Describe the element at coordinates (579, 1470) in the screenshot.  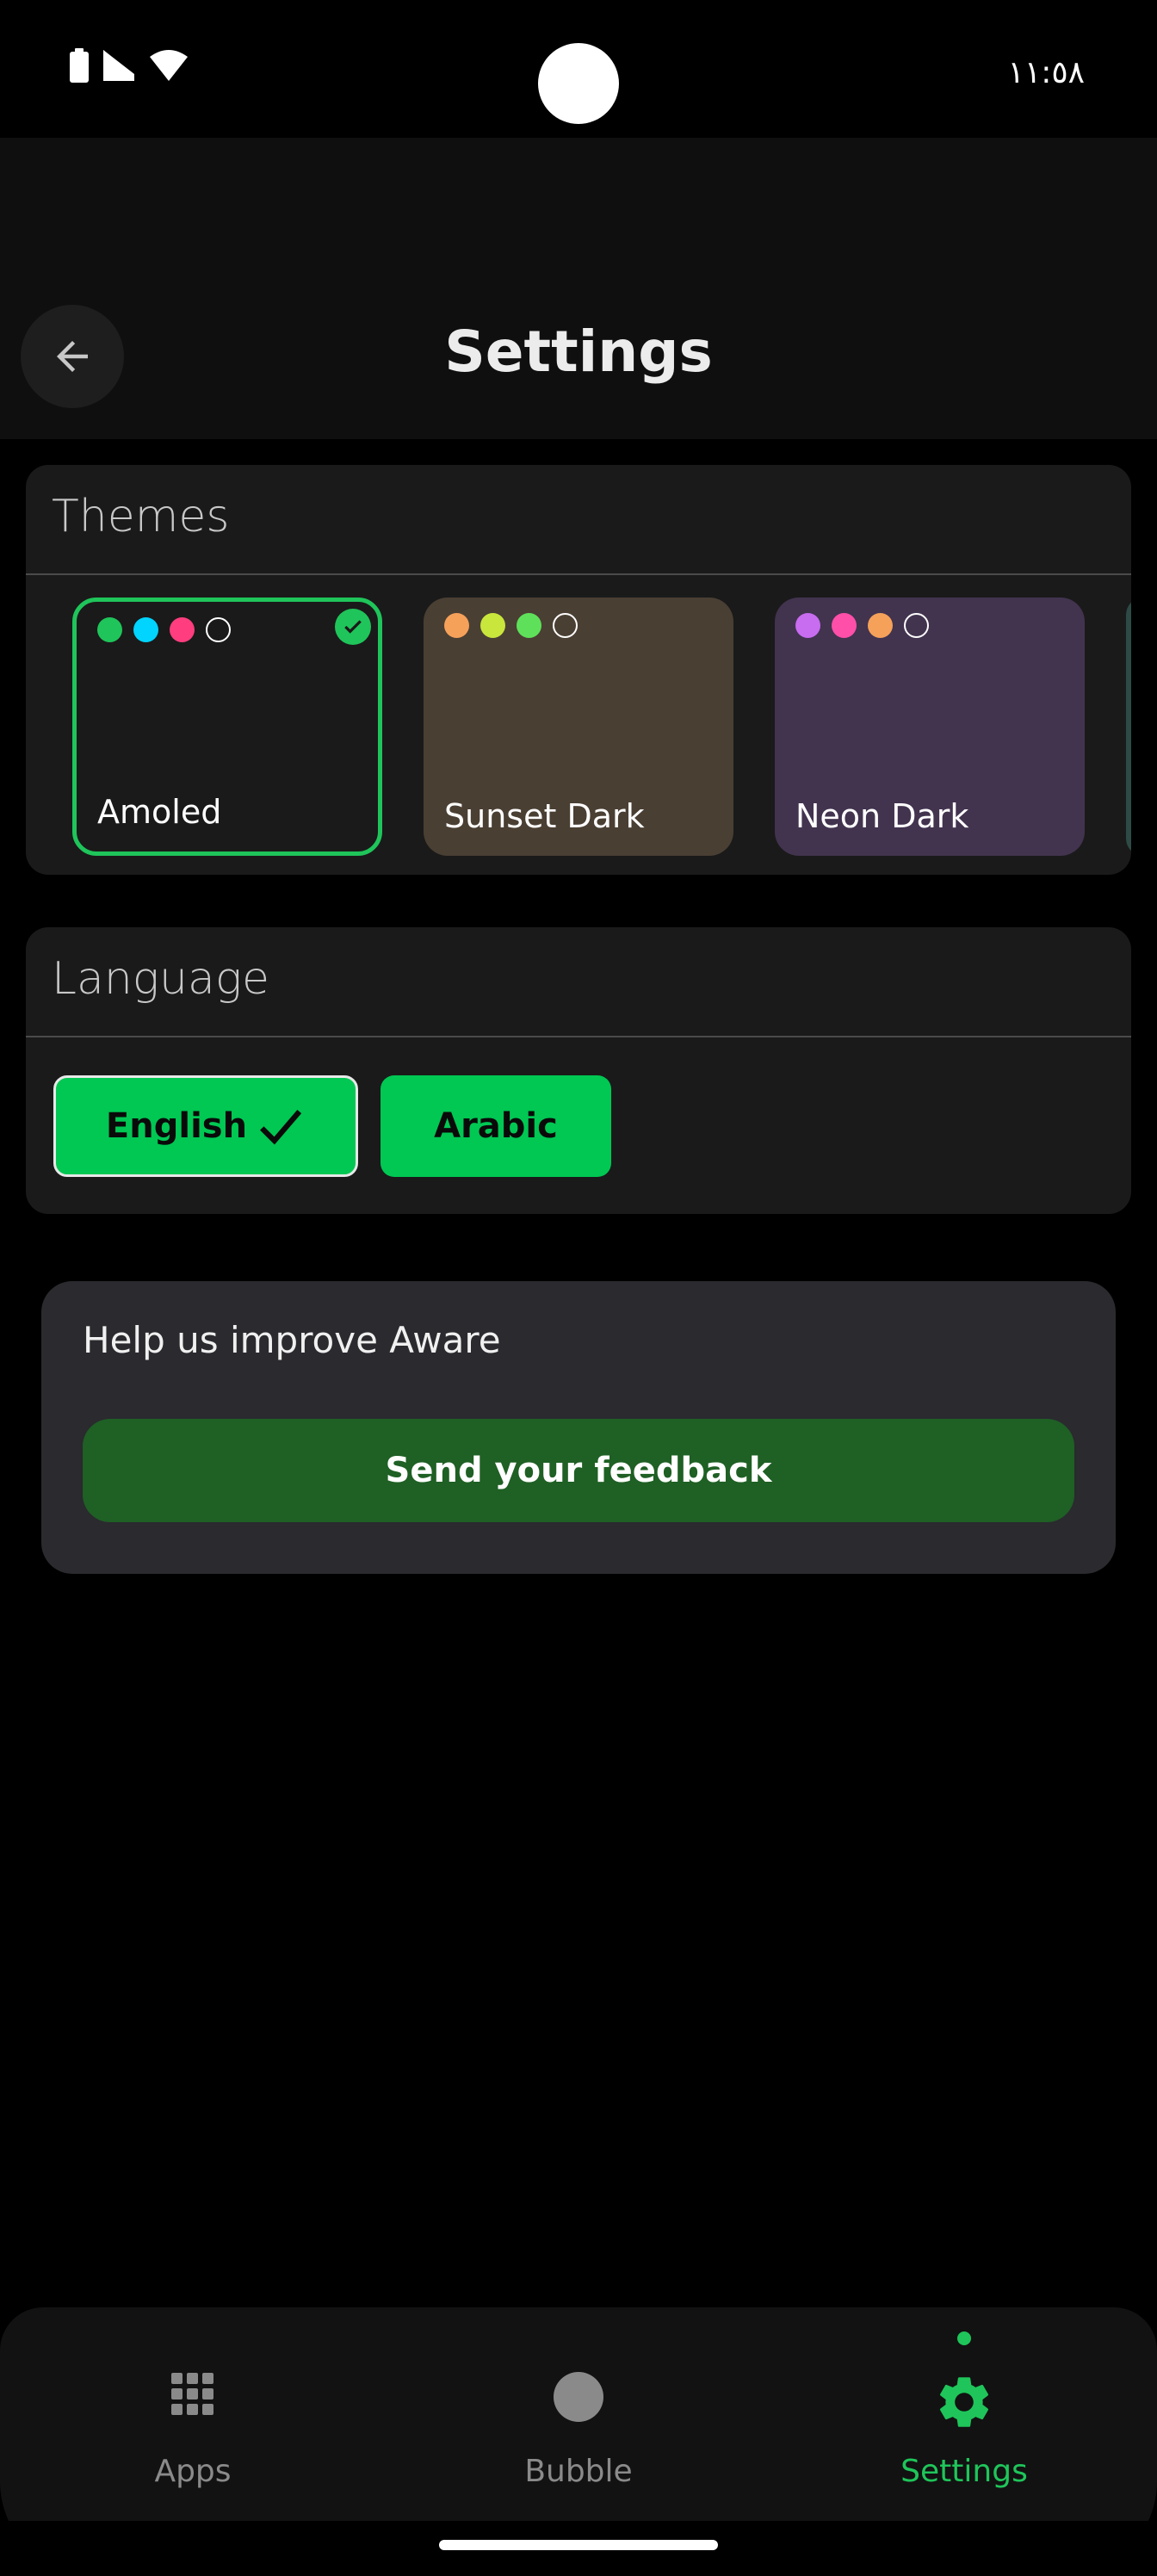
I see `send-feedback-button: Send your feedback` at that location.